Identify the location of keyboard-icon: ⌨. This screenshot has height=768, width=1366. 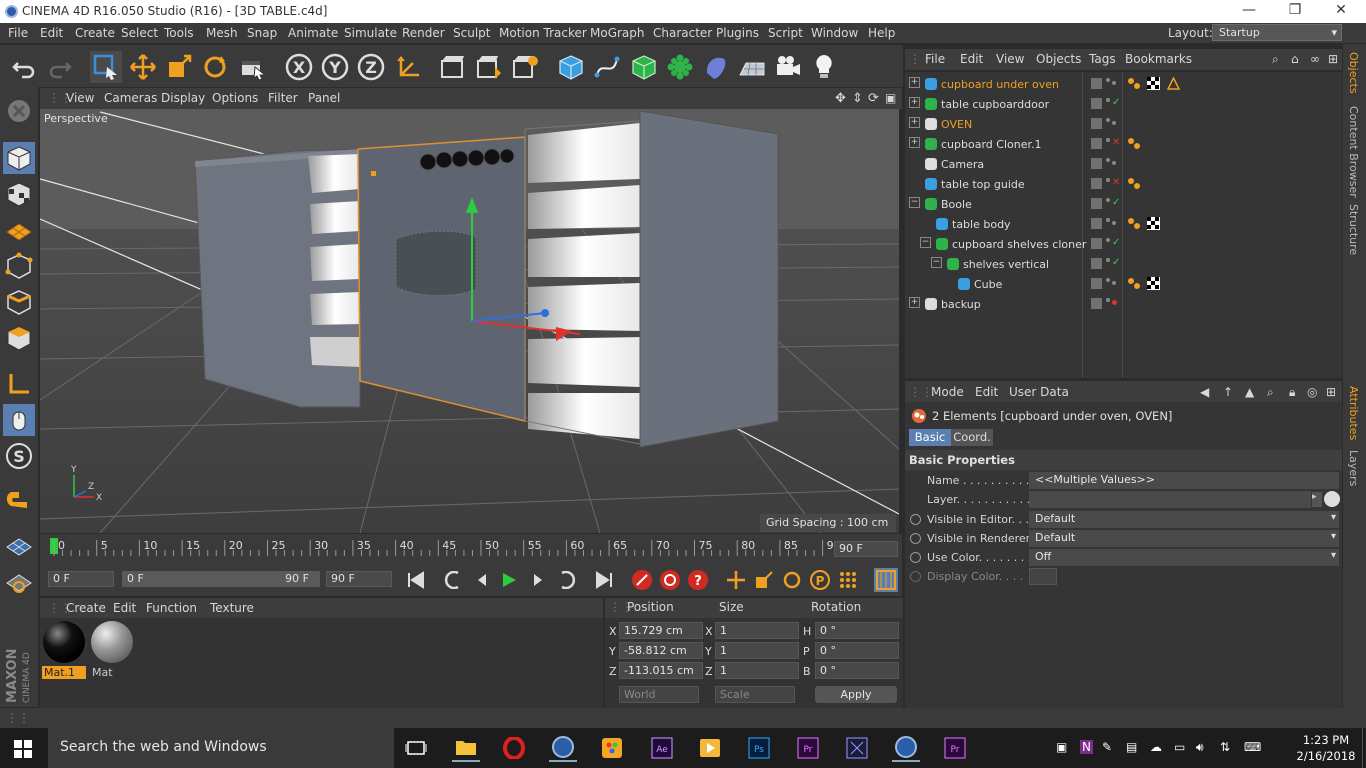
(1252, 747).